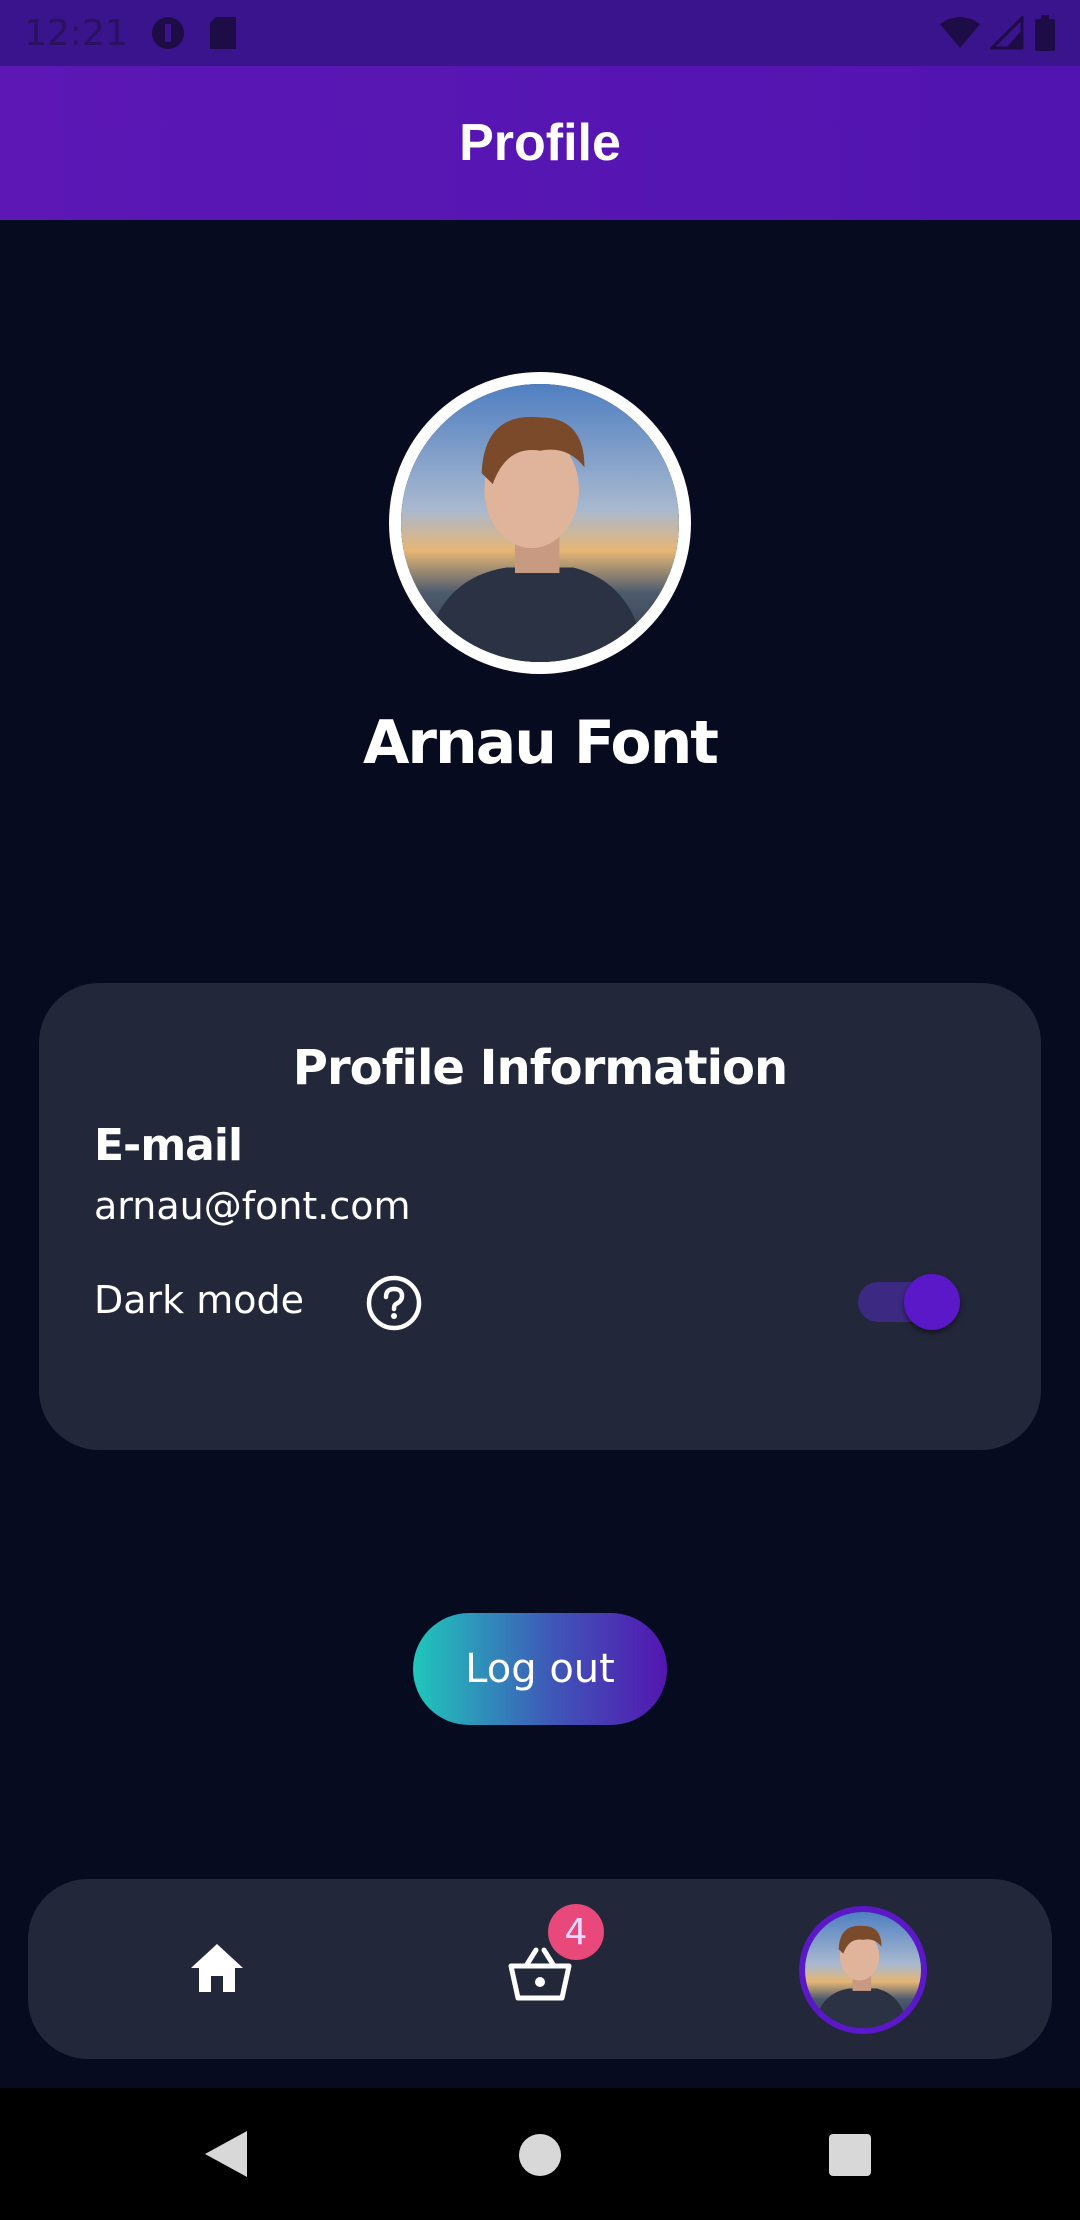  I want to click on nav-profile-avatar, so click(863, 1970).